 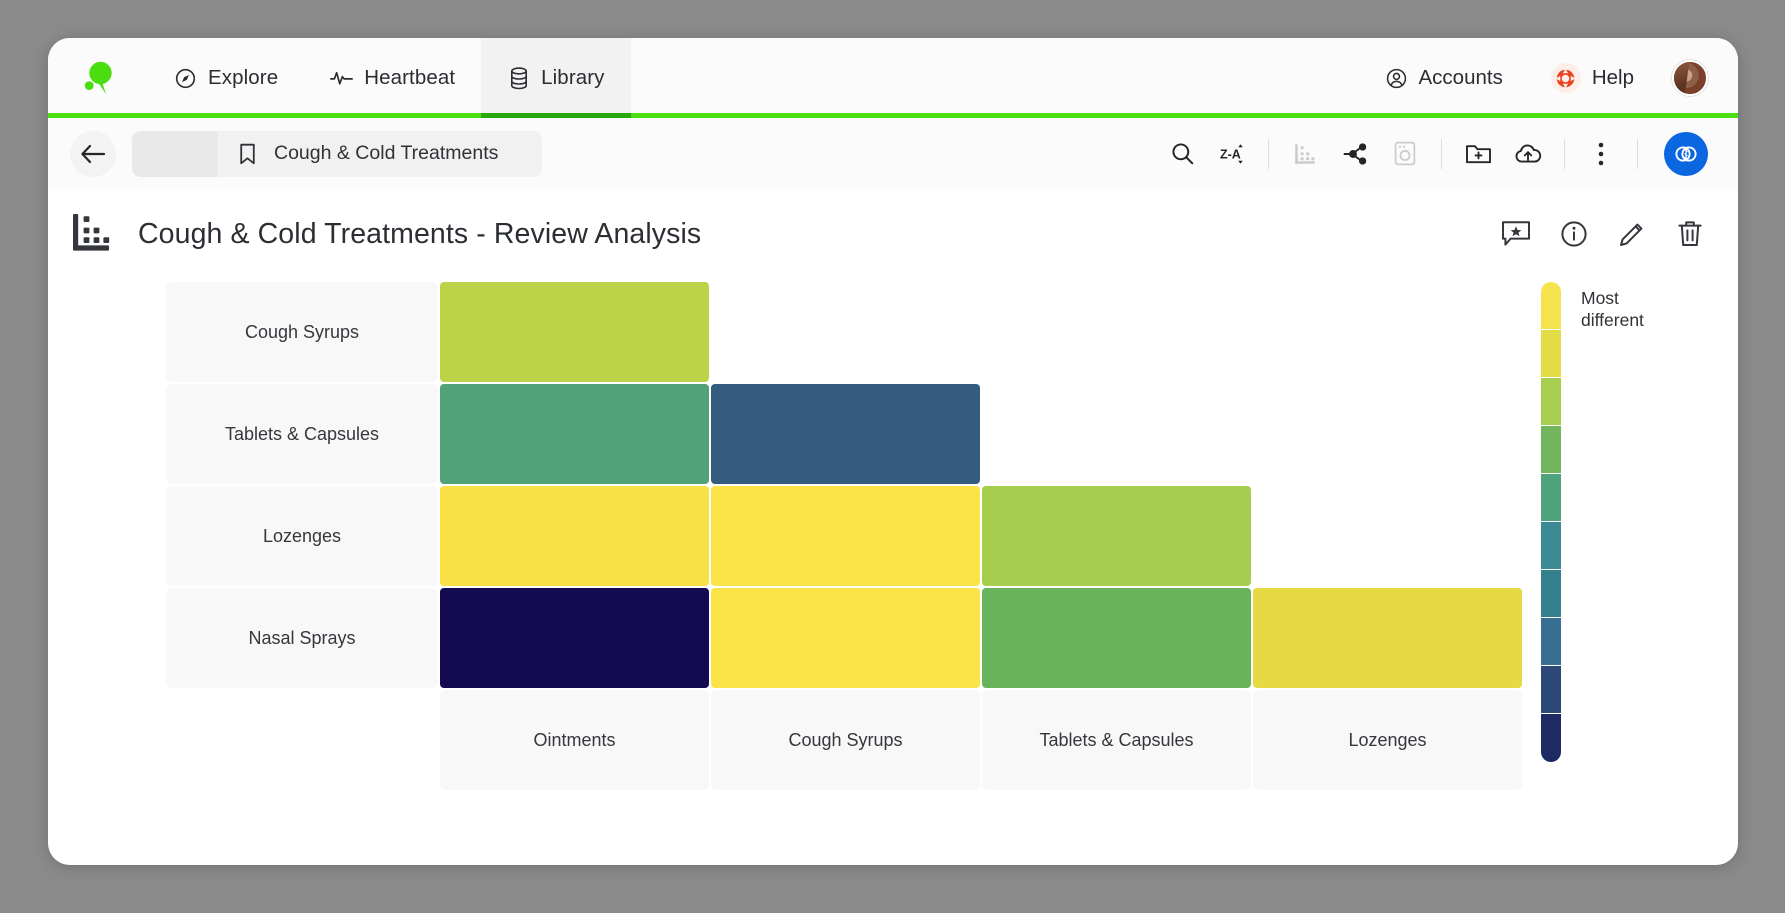 What do you see at coordinates (1612, 77) in the screenshot?
I see `nav-item-label: Help` at bounding box center [1612, 77].